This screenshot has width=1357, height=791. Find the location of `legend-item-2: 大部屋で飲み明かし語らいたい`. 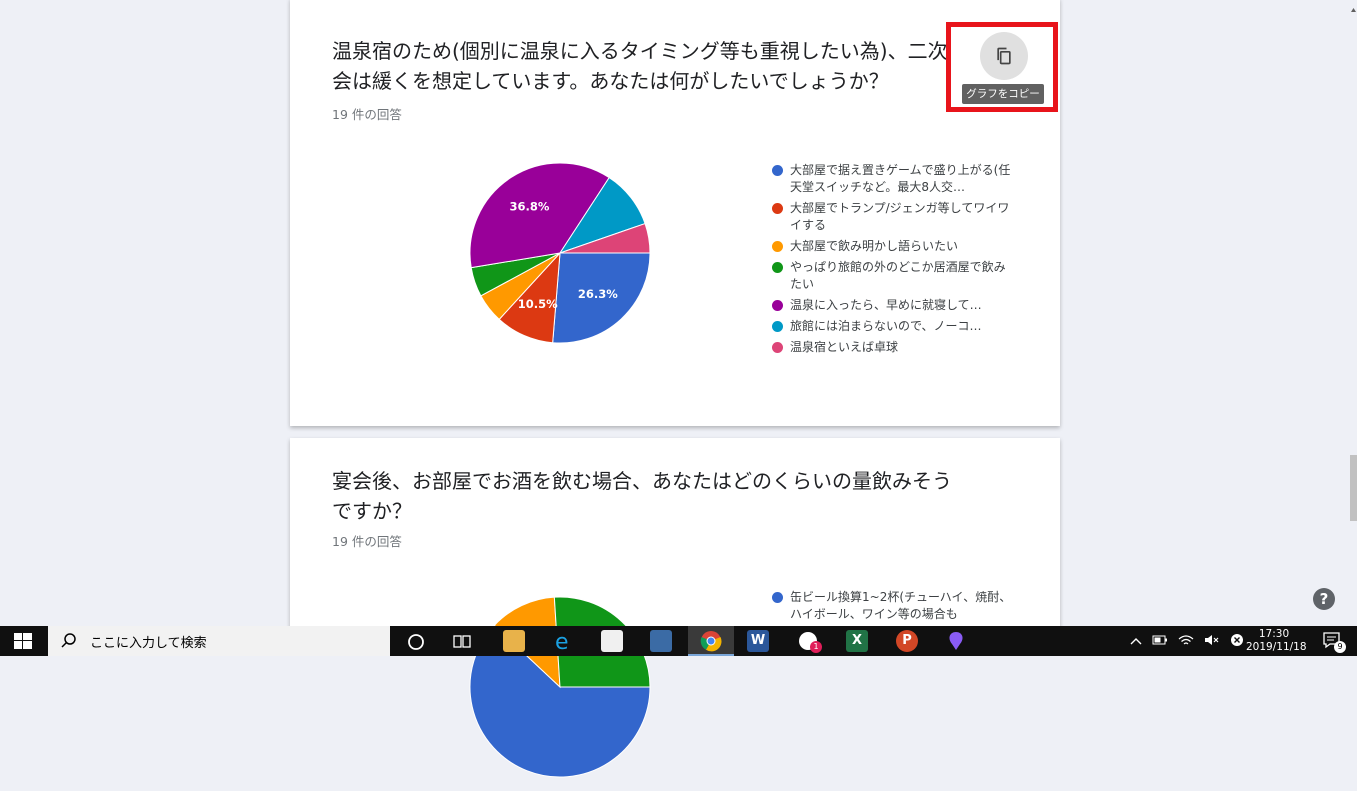

legend-item-2: 大部屋で飲み明かし語らいたい is located at coordinates (892, 246).